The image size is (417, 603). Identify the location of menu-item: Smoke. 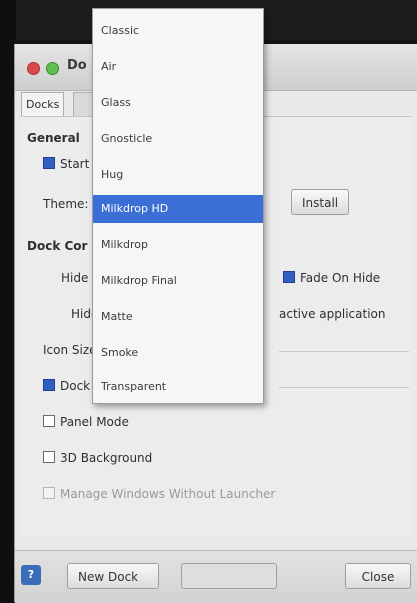
(178, 353).